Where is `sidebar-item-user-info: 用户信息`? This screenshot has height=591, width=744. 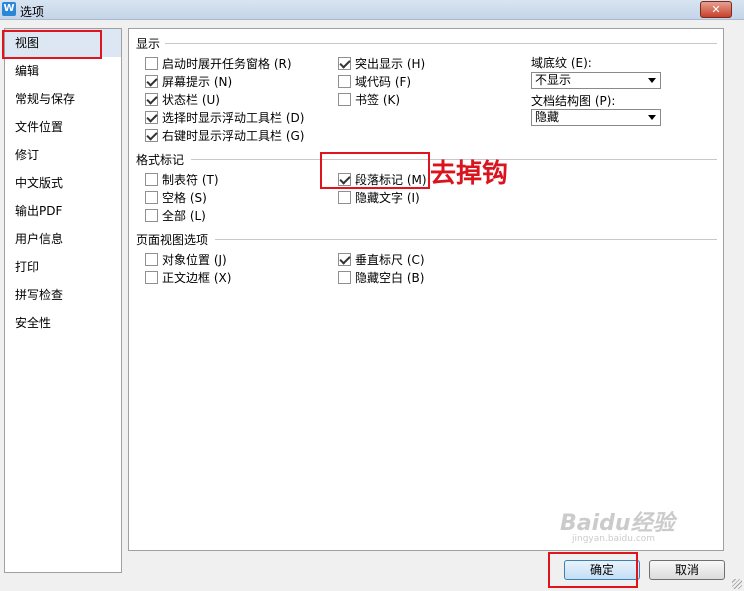
sidebar-item-user-info: 用户信息 is located at coordinates (63, 239).